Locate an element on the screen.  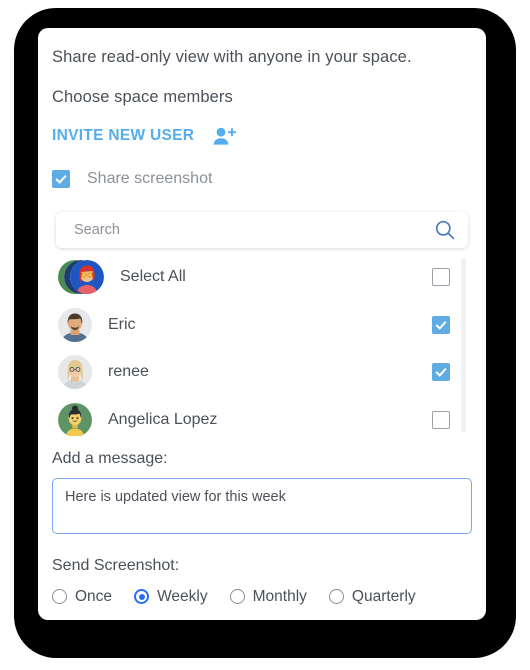
radio-weekly is located at coordinates (142, 597).